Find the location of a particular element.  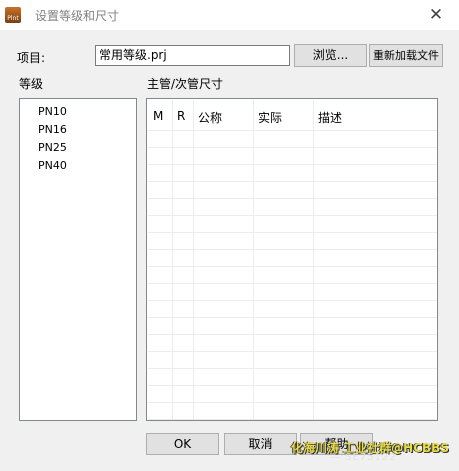

column-header-nominal: 公称 is located at coordinates (210, 117).